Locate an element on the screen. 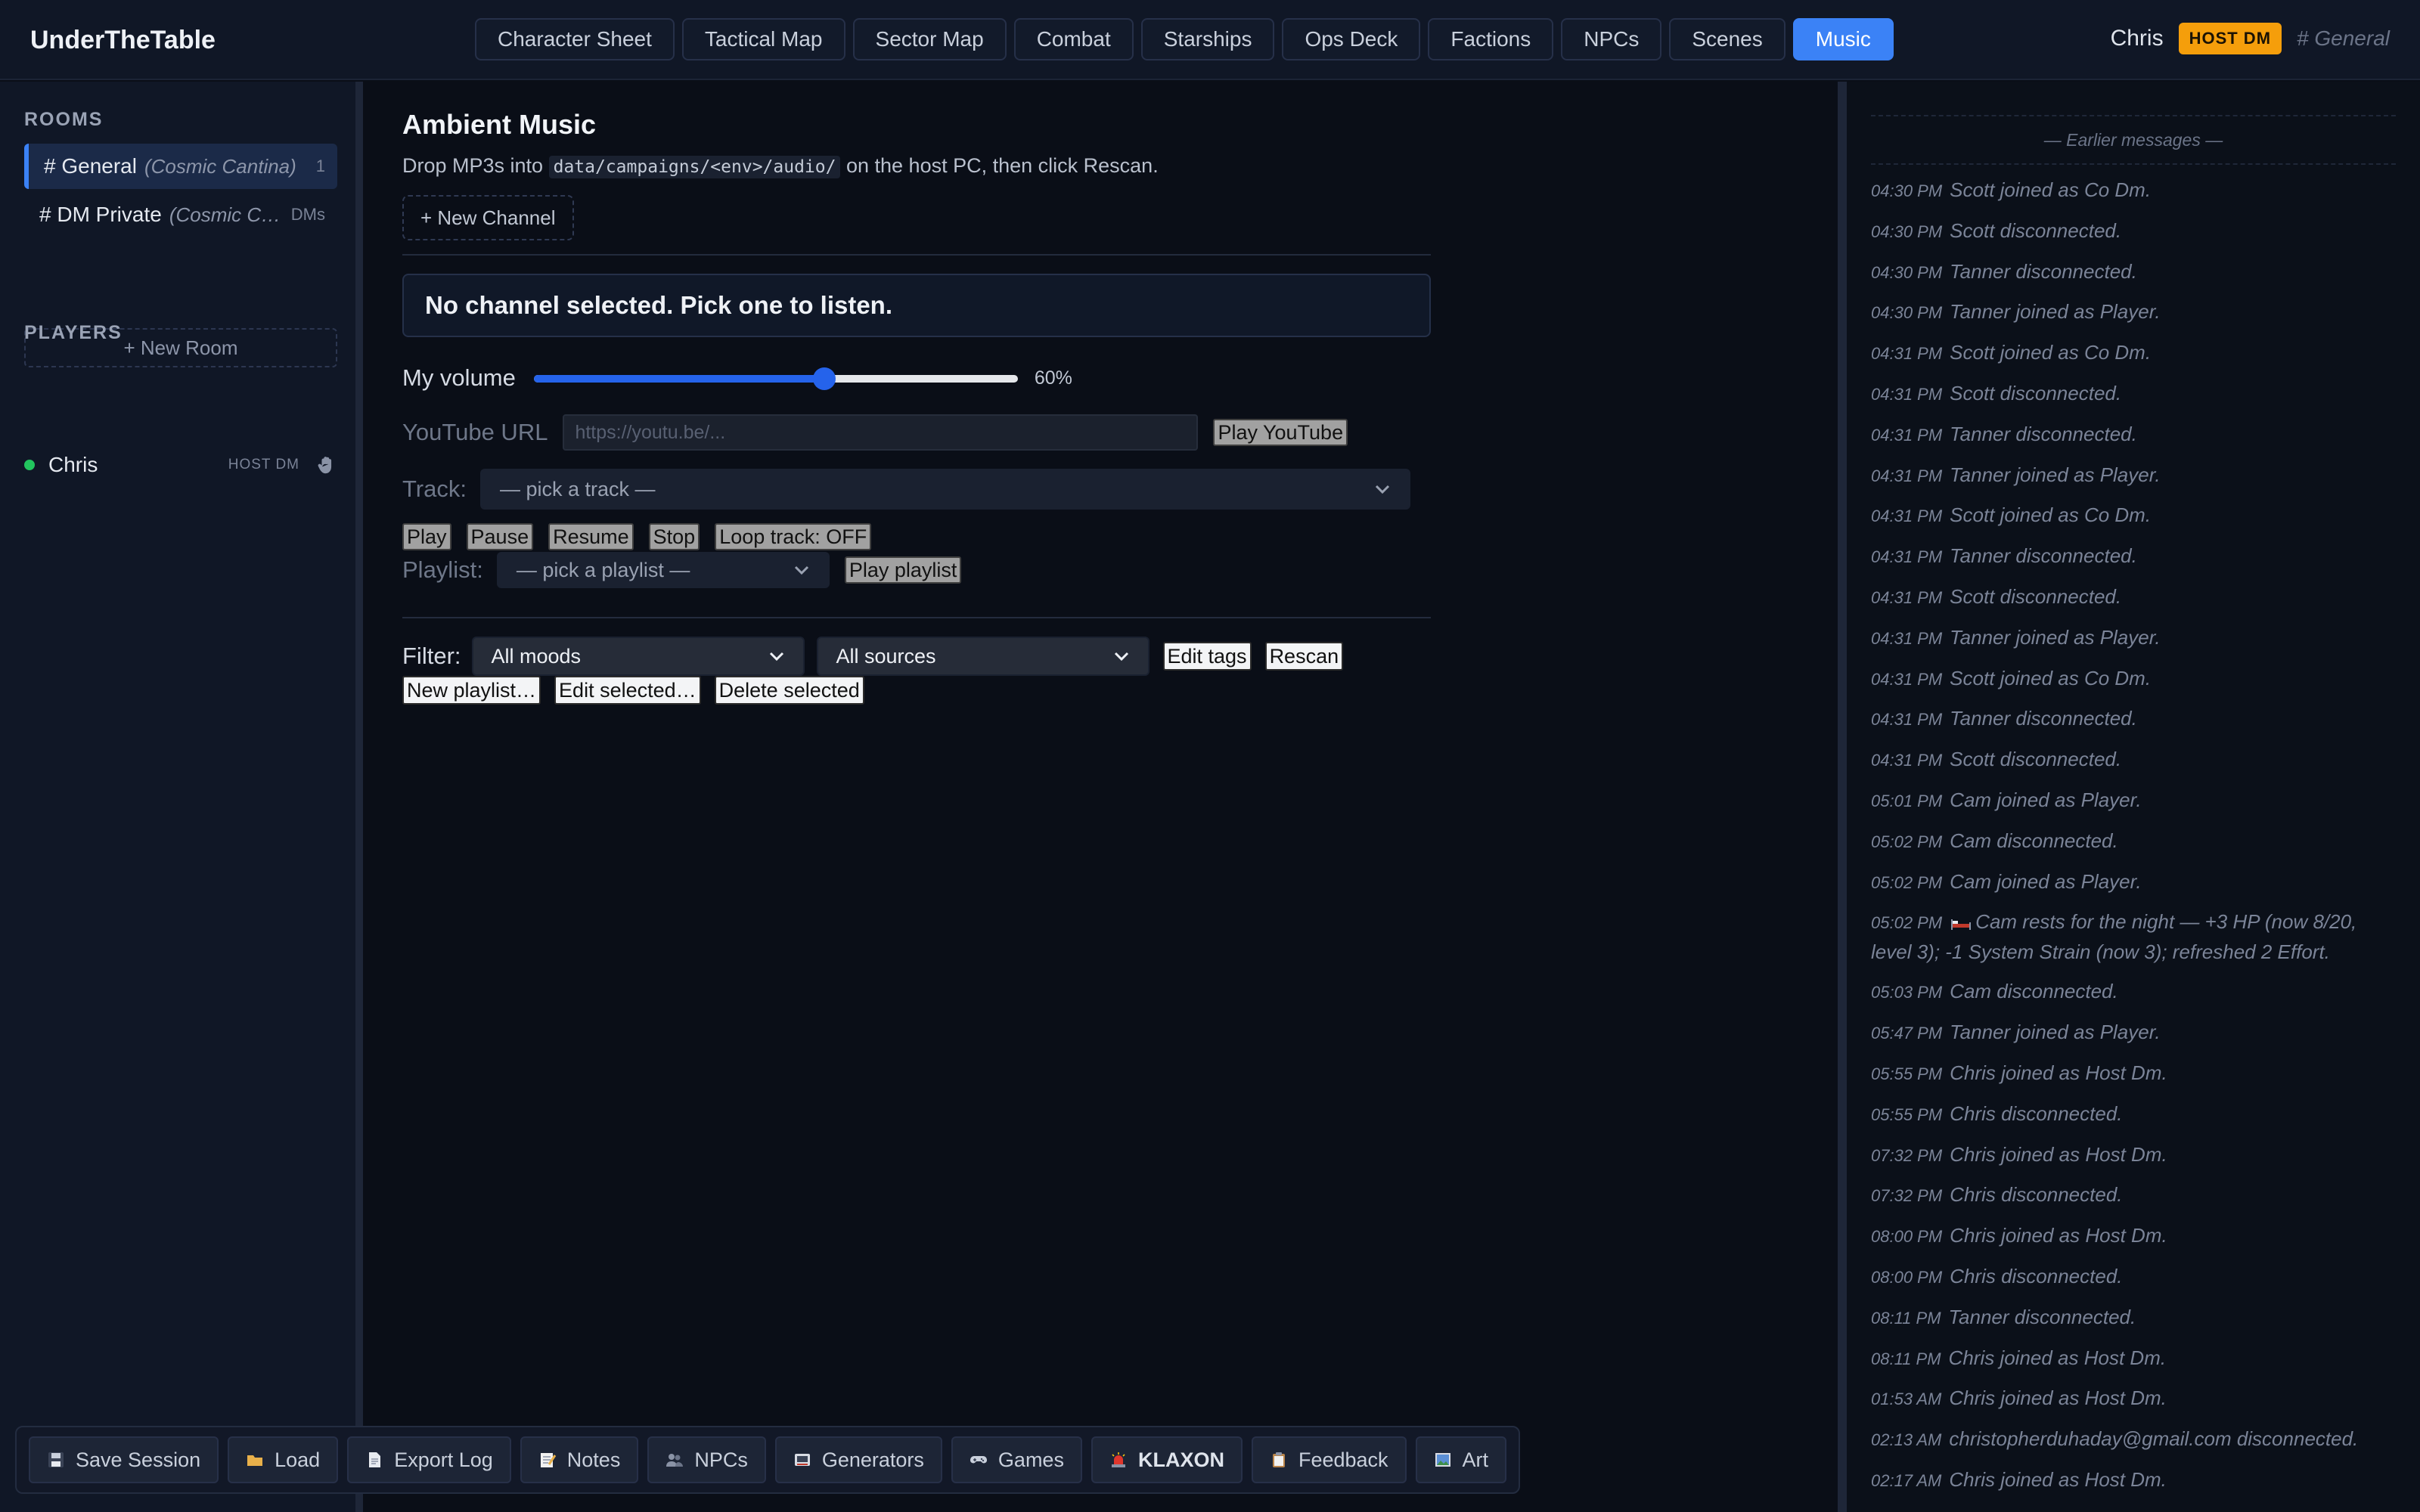 This screenshot has width=2420, height=1512. rescan-button: Rescan is located at coordinates (1304, 656).